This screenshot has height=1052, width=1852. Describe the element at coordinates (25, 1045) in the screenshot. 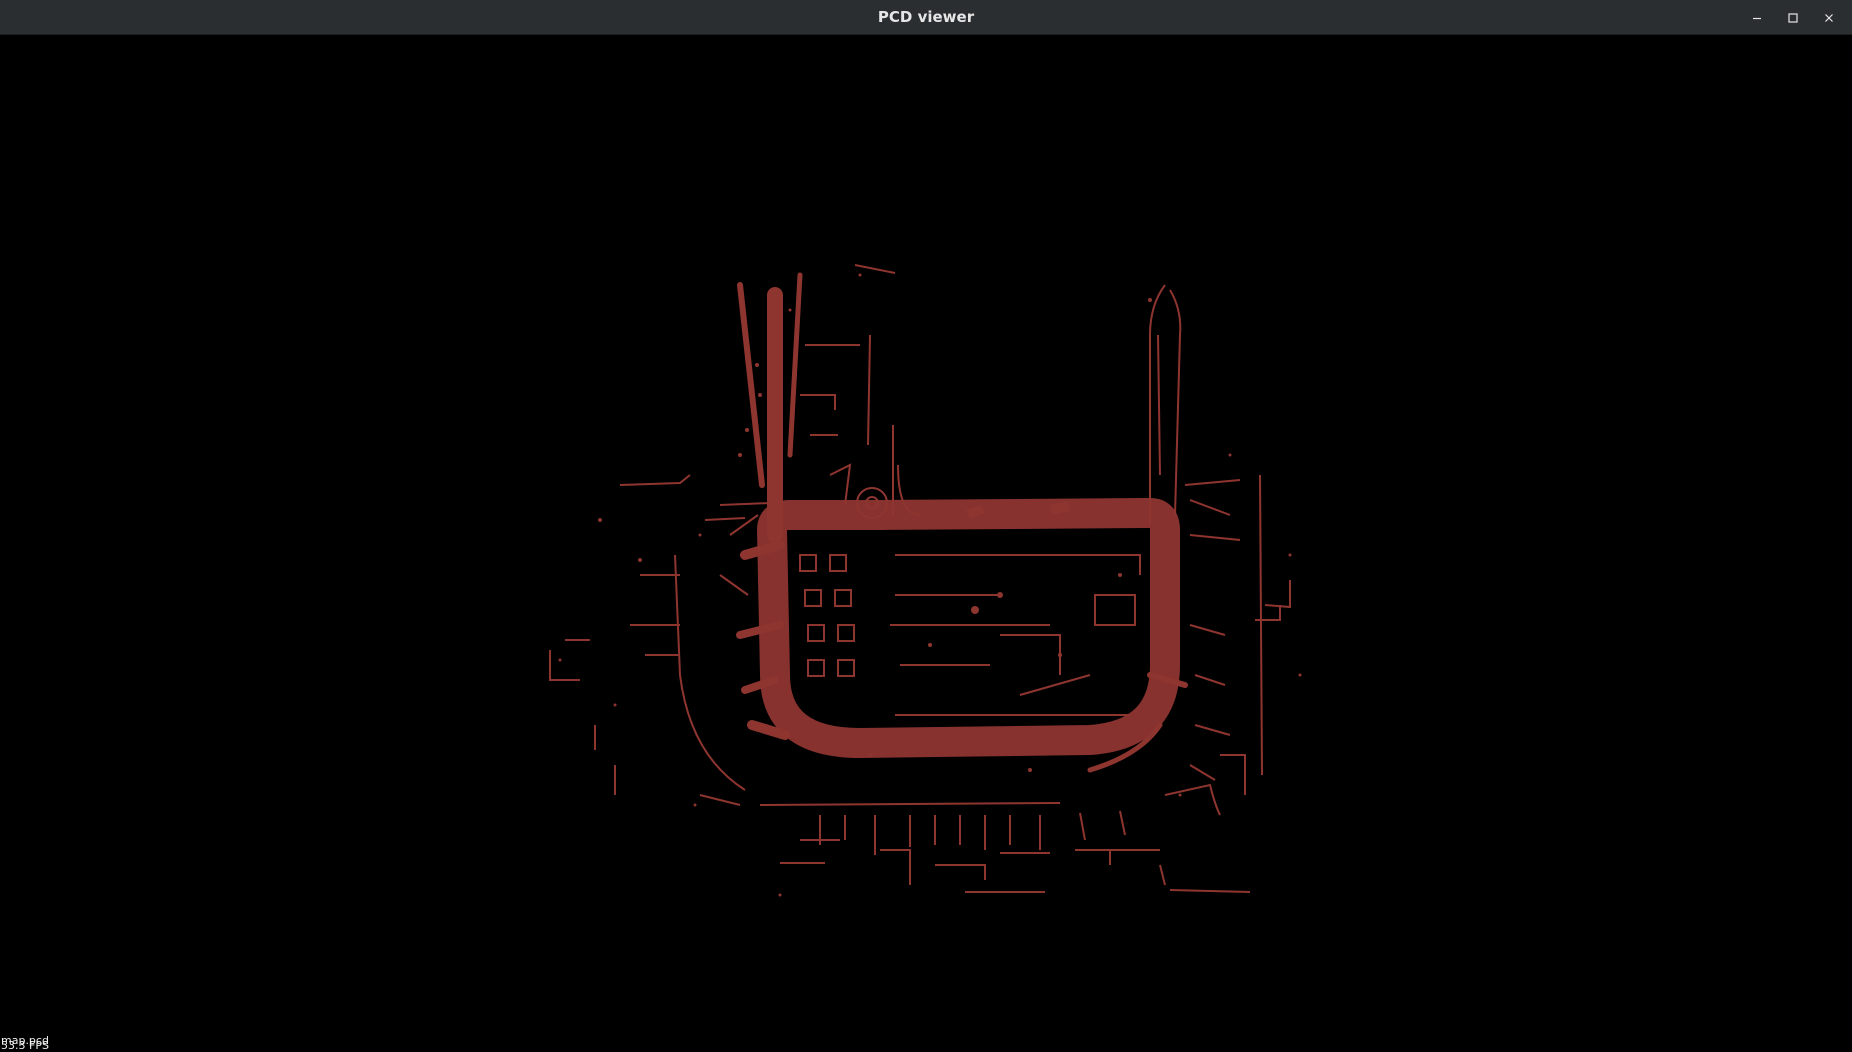

I see `fps-counter: 53.3 FPS` at that location.